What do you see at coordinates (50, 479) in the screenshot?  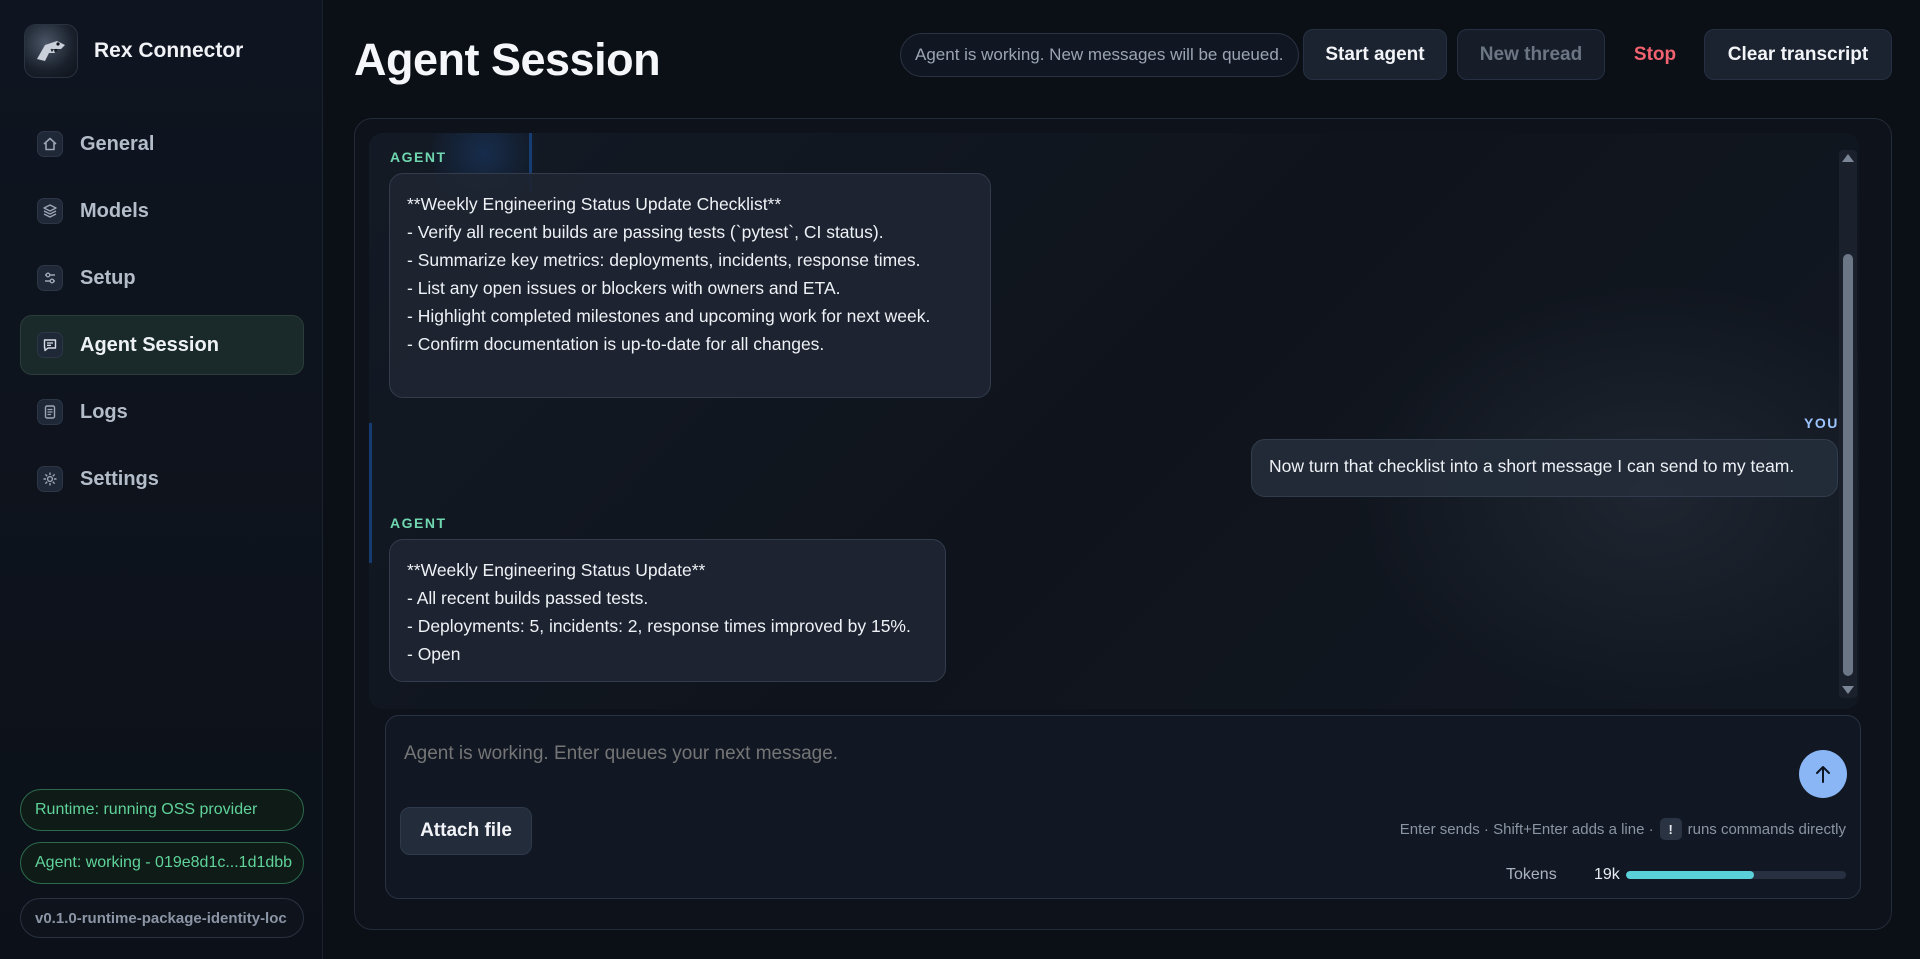 I see `gear-icon` at bounding box center [50, 479].